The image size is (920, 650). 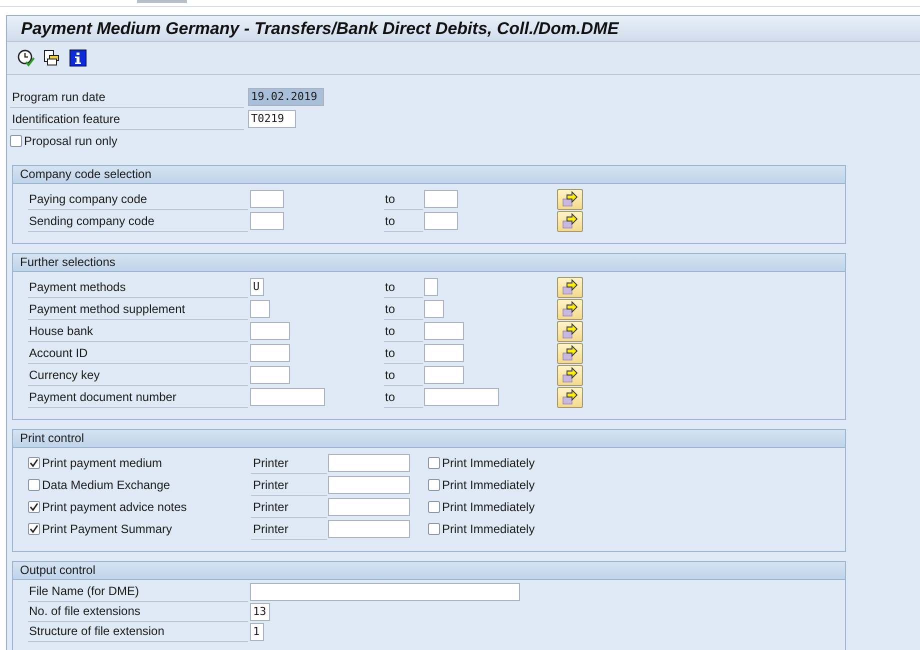 What do you see at coordinates (102, 463) in the screenshot?
I see `checkbox-label: Print payment medium` at bounding box center [102, 463].